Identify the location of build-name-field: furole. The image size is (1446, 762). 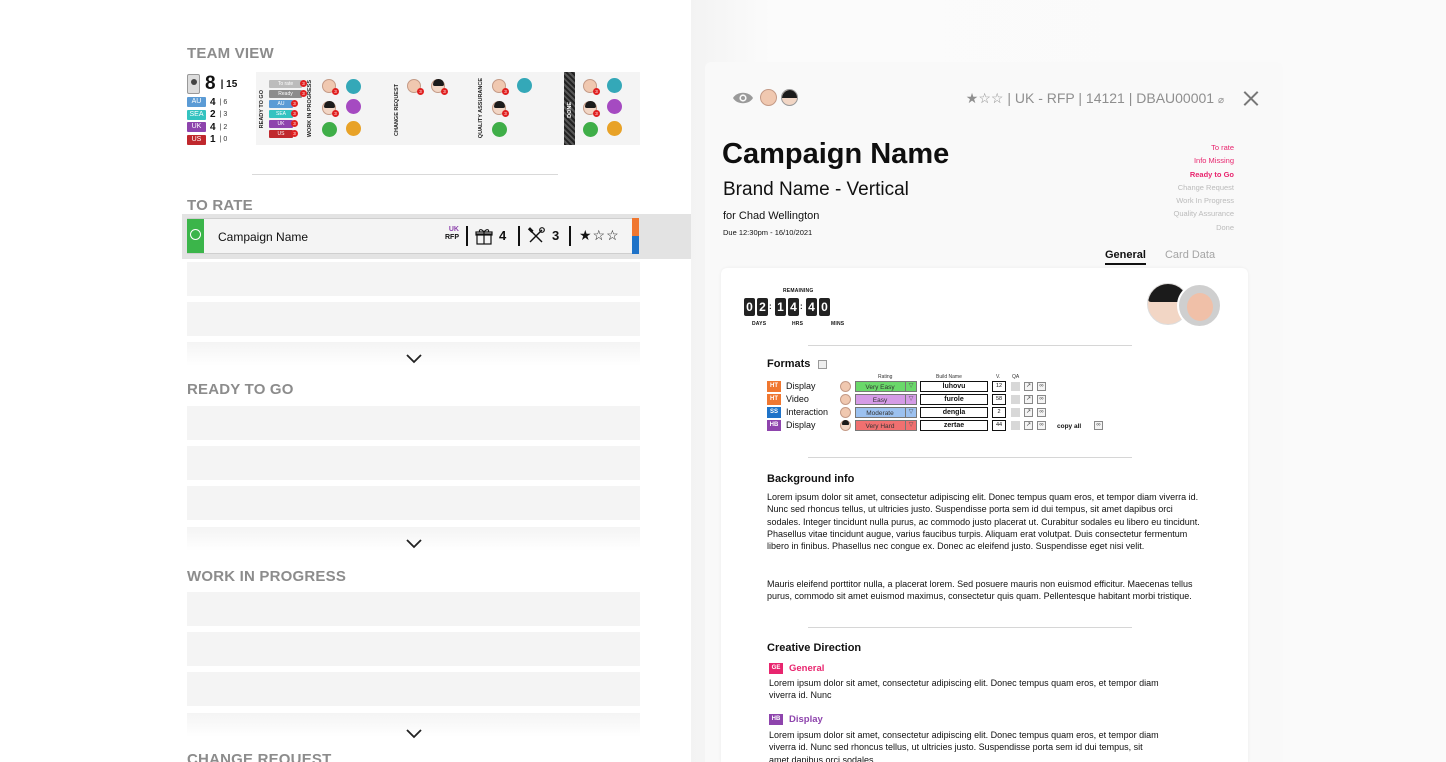
(954, 399).